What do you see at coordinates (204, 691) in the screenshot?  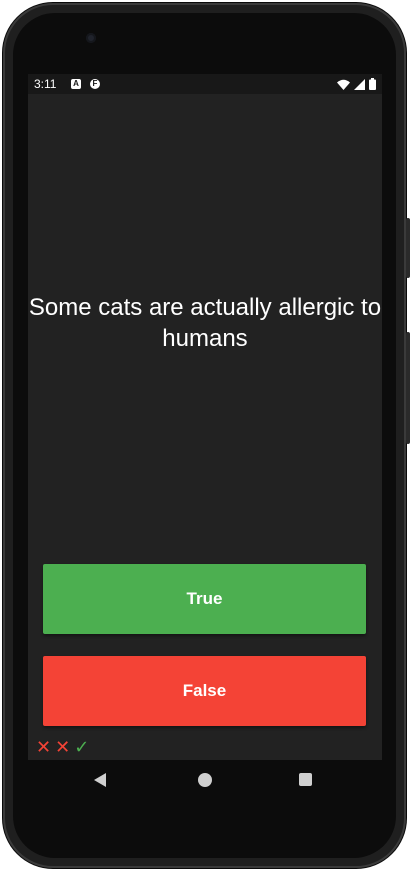 I see `false-button: False` at bounding box center [204, 691].